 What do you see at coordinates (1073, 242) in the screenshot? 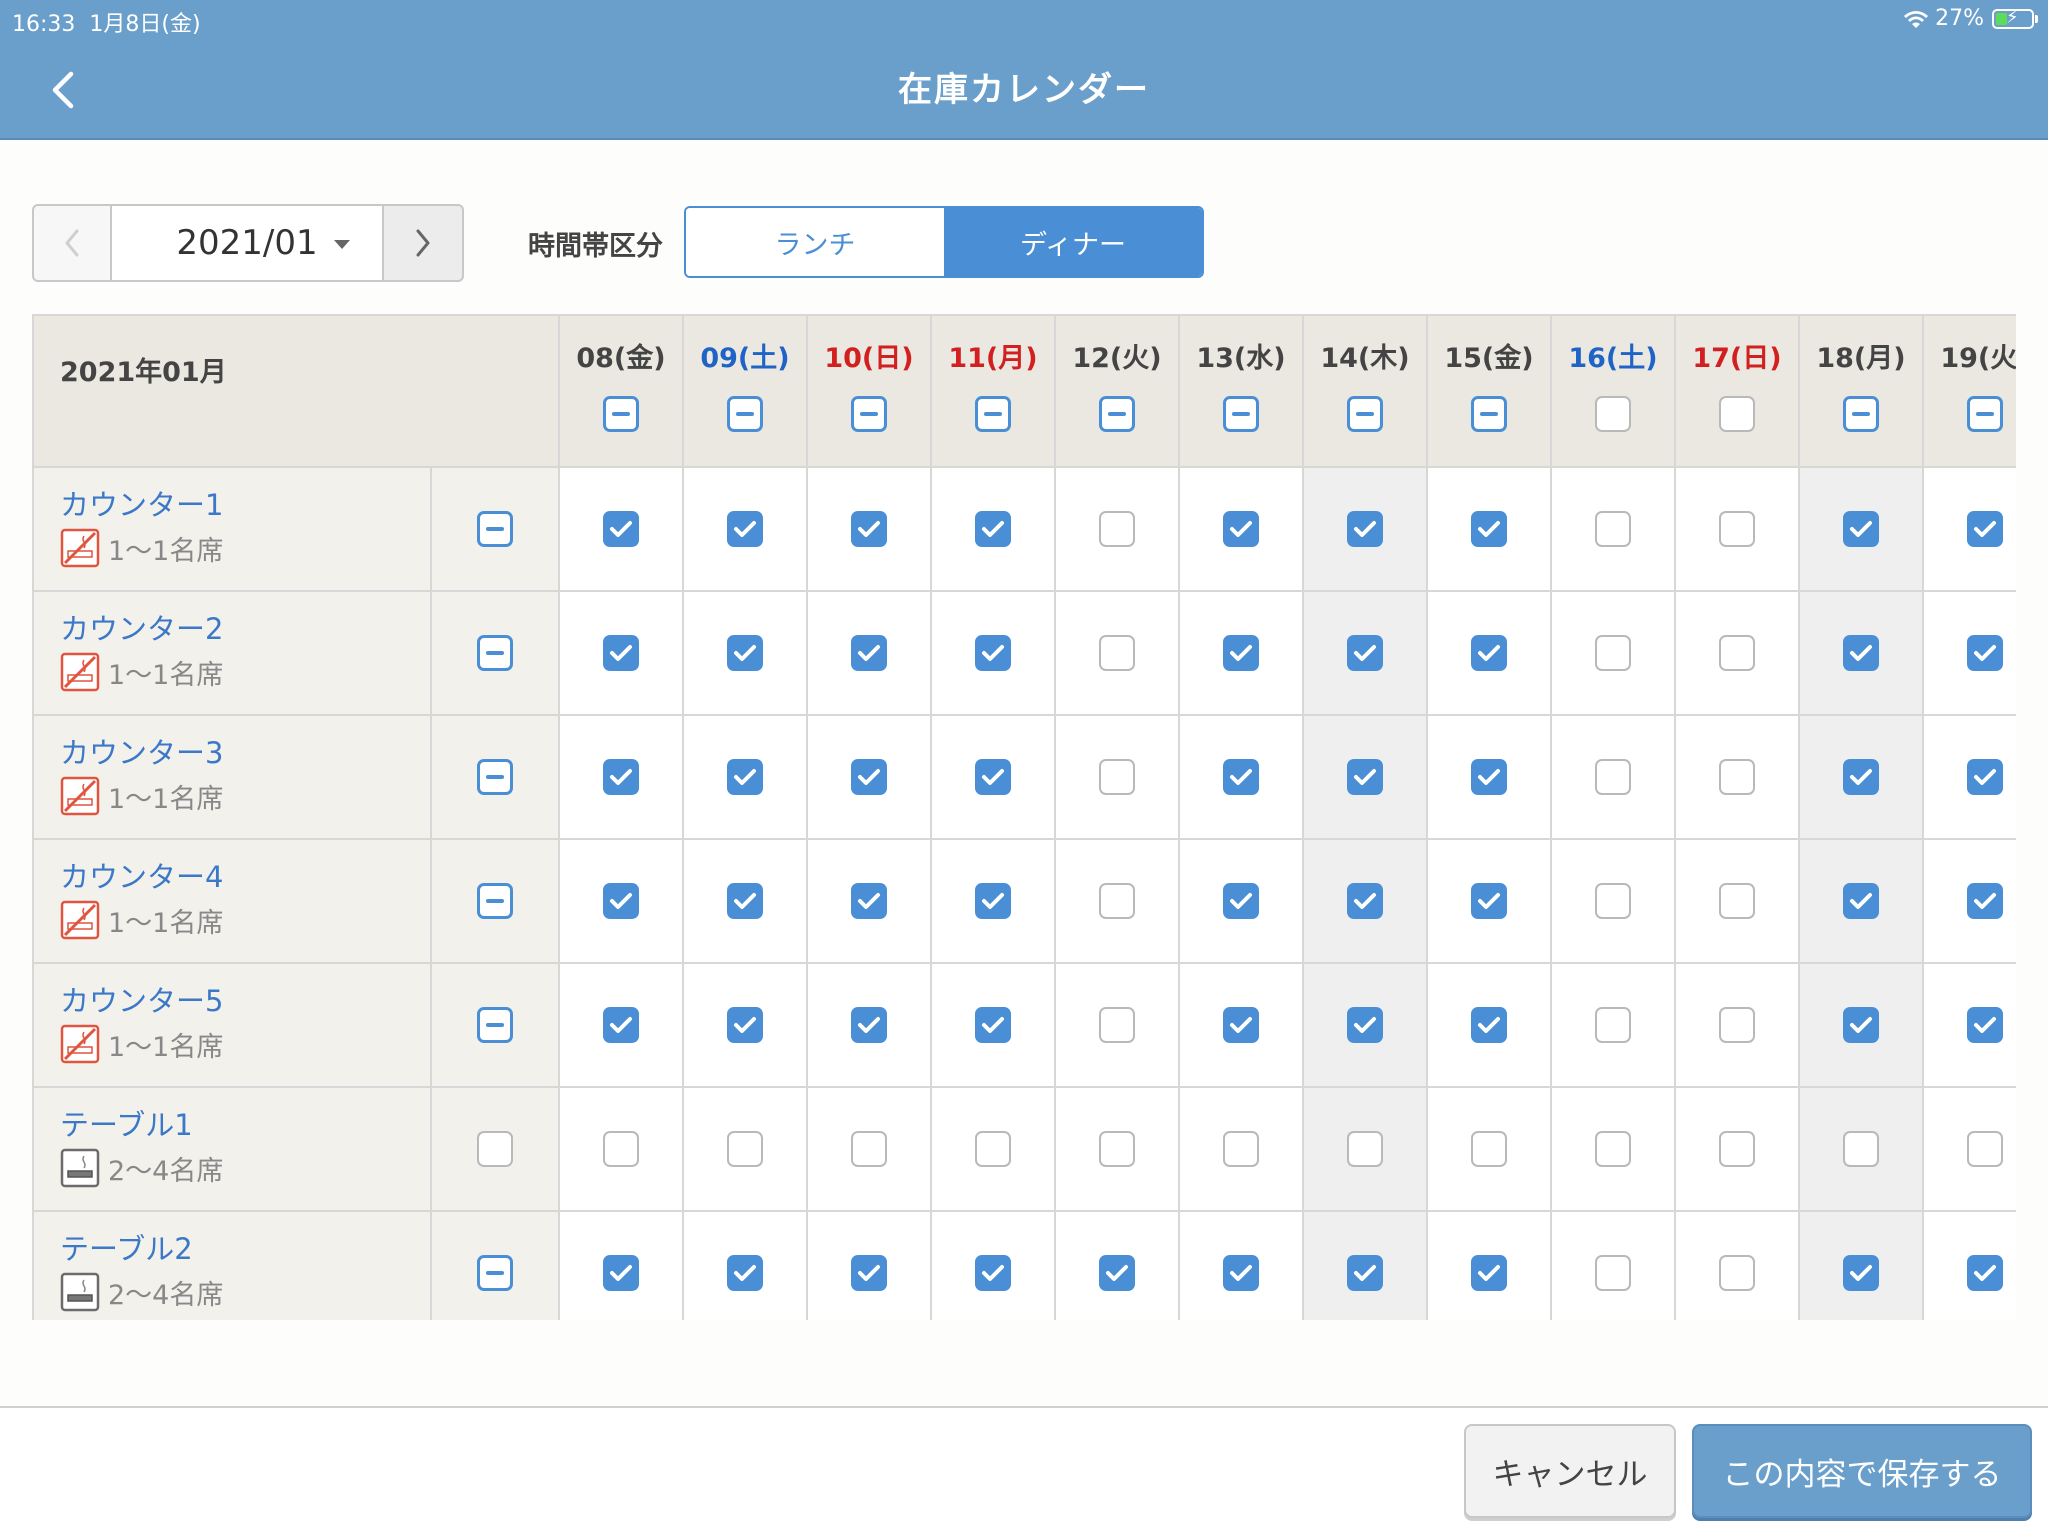
I see `tab-dinner: ディナー` at bounding box center [1073, 242].